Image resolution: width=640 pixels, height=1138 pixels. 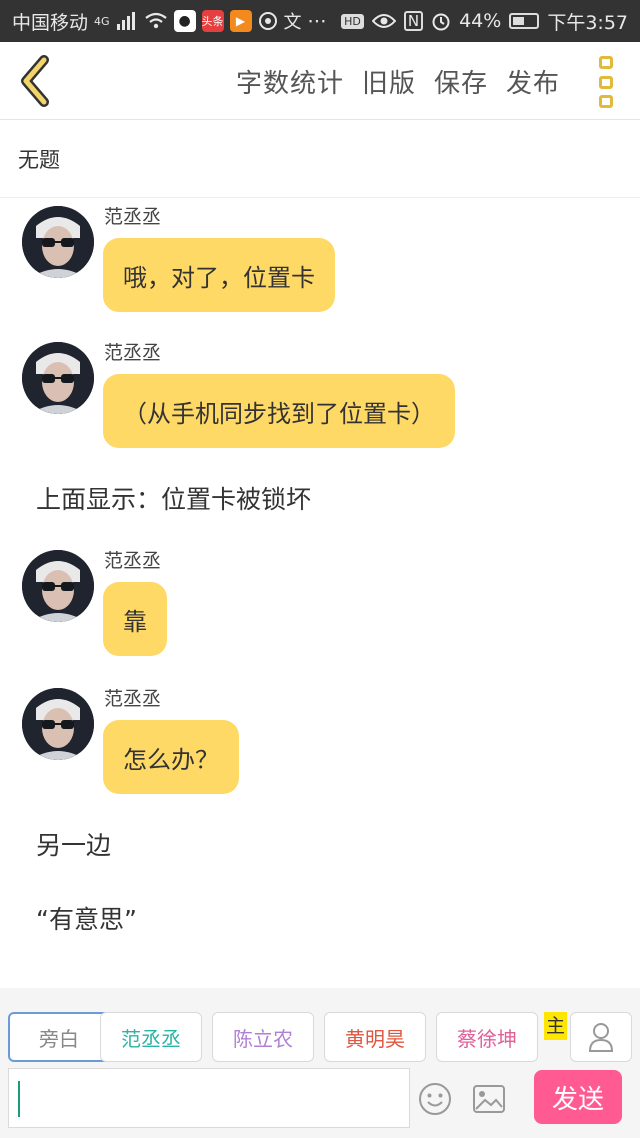 I want to click on main-character-tag: 主, so click(x=556, y=1026).